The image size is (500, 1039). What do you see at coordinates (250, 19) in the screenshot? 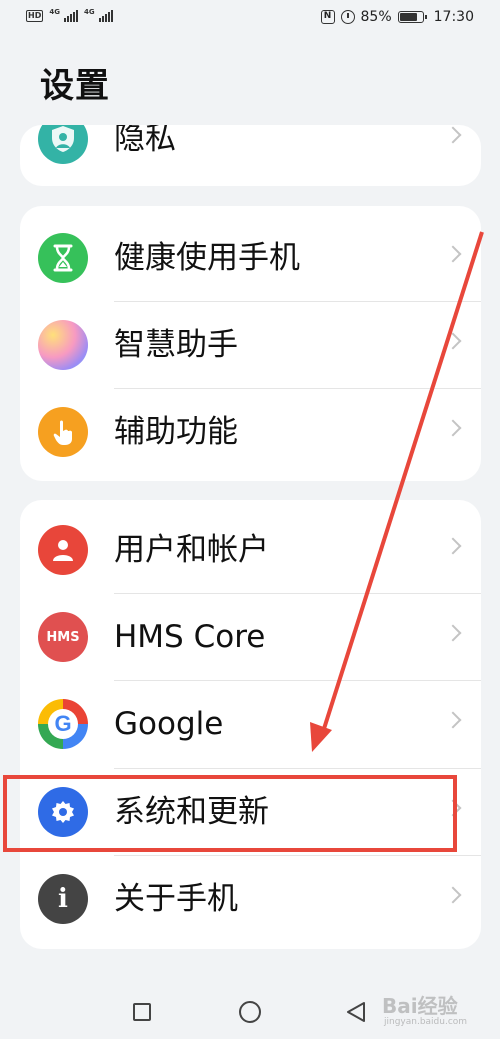
I see `status-bar: HD 4G 4G N 85% 17:30` at bounding box center [250, 19].